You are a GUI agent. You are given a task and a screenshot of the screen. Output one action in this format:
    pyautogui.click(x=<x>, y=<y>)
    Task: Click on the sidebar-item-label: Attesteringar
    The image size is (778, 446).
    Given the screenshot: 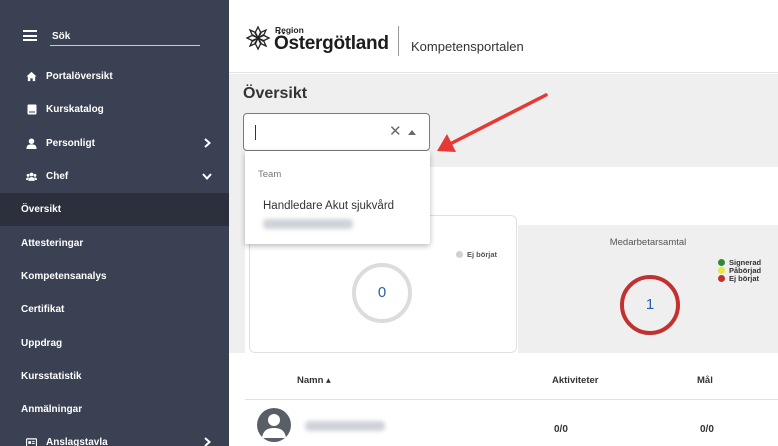 What is the action you would take?
    pyautogui.click(x=52, y=243)
    